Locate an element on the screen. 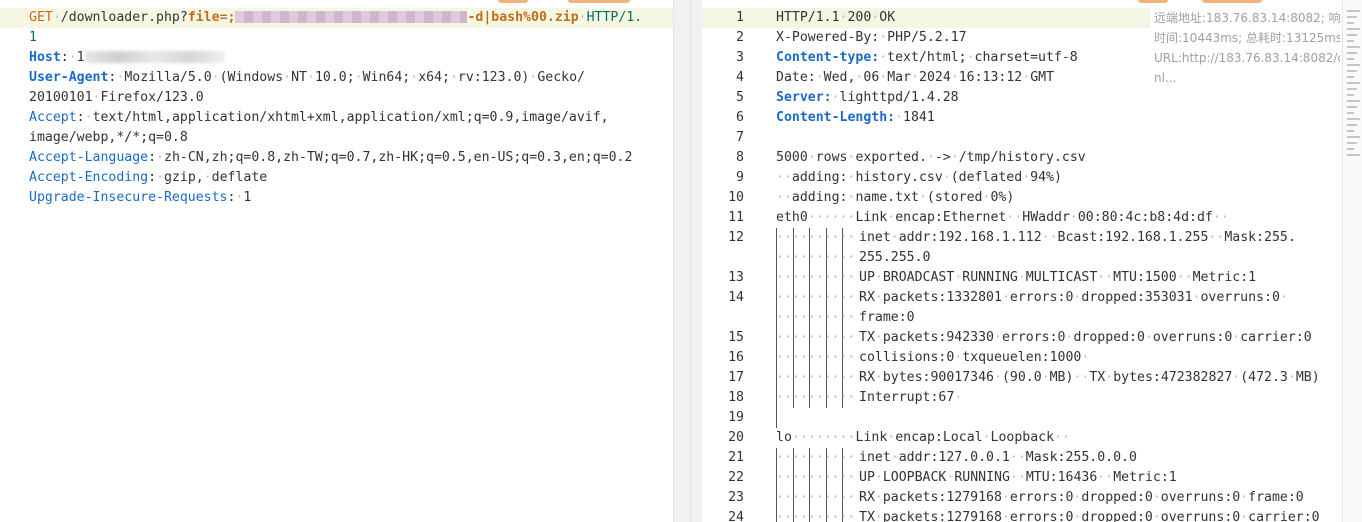 The height and width of the screenshot is (522, 1362). meta-timing: 时间:10443ms; 总耗时:13125ms; is located at coordinates (1247, 38).